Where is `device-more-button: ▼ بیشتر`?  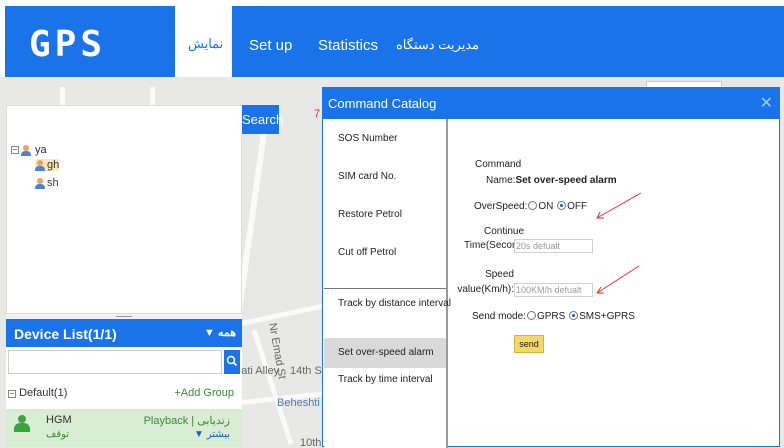
device-more-button: ▼ بیشتر is located at coordinates (212, 434).